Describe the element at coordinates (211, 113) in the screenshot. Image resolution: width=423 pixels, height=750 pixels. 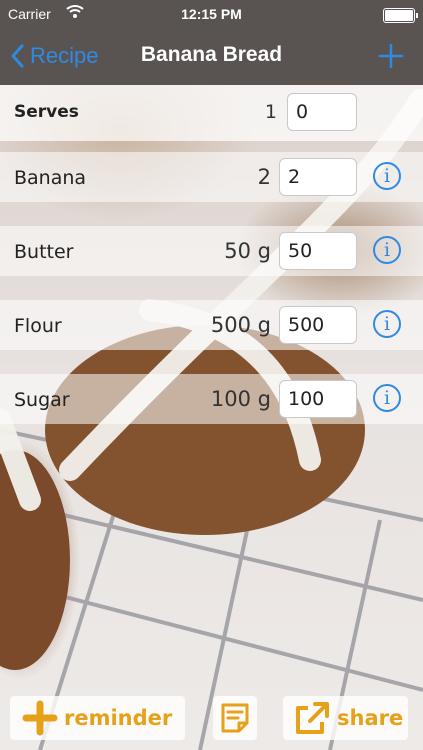
I see `serves-row: Serves 1 0` at that location.